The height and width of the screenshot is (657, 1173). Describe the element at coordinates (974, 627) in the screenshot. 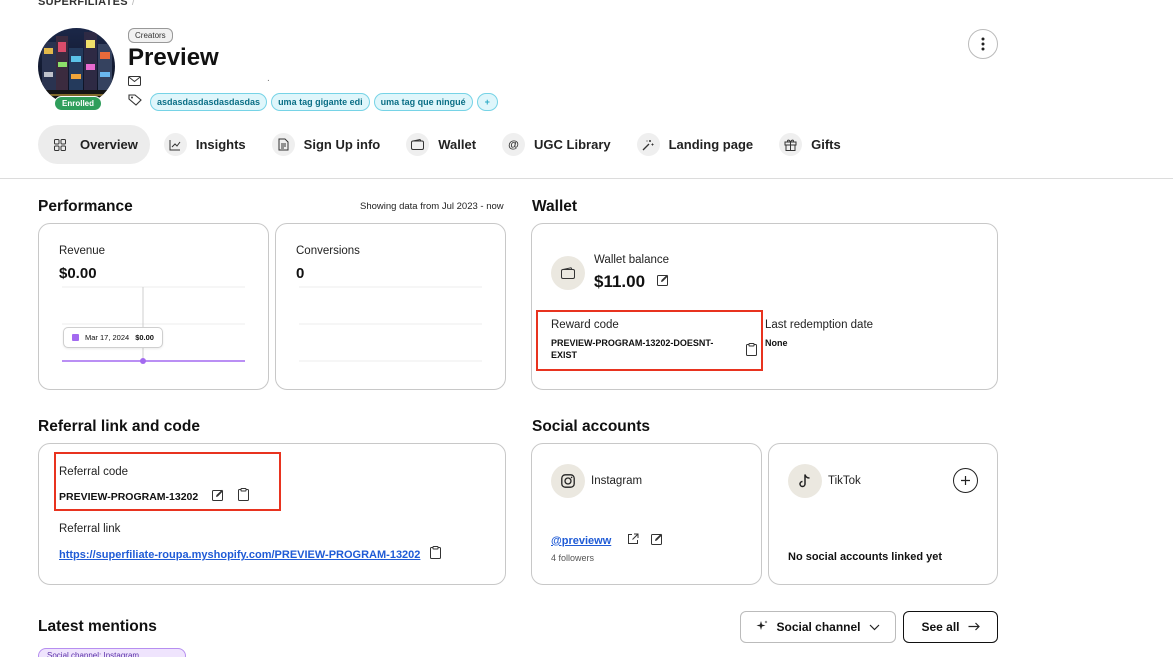

I see `arrow-right-icon` at that location.